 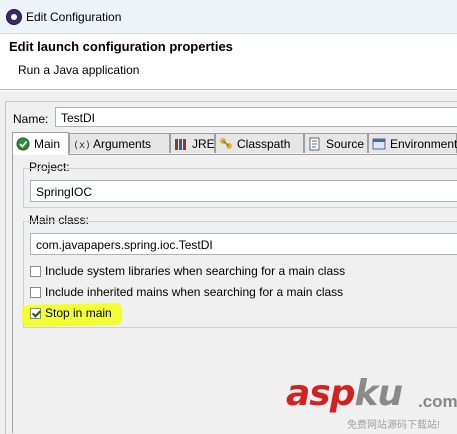 I want to click on stop-in-main-option: Stop in main, so click(x=71, y=313).